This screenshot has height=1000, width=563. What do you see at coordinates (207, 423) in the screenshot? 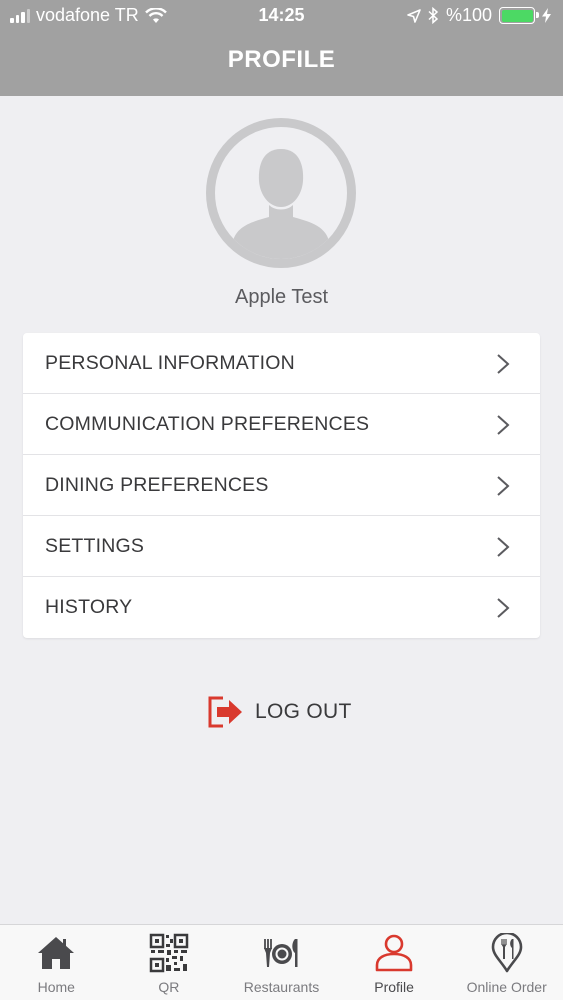
I see `menu-item-label: COMMUNICATION PREFERENCES` at bounding box center [207, 423].